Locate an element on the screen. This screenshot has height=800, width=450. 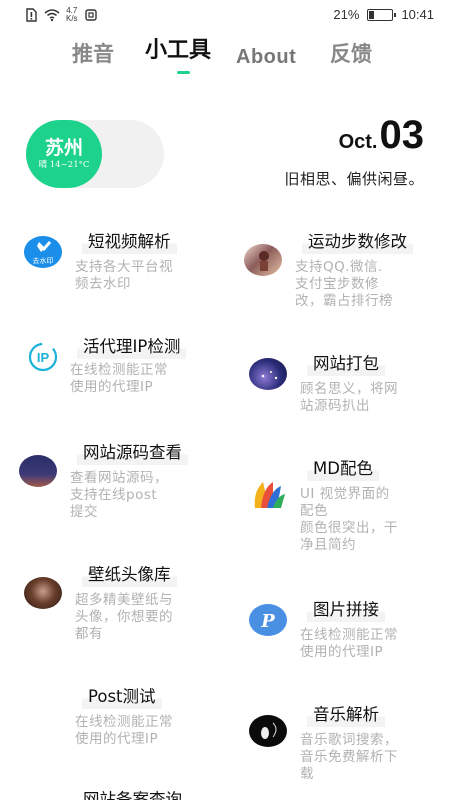
clock: 10:41 is located at coordinates (417, 14).